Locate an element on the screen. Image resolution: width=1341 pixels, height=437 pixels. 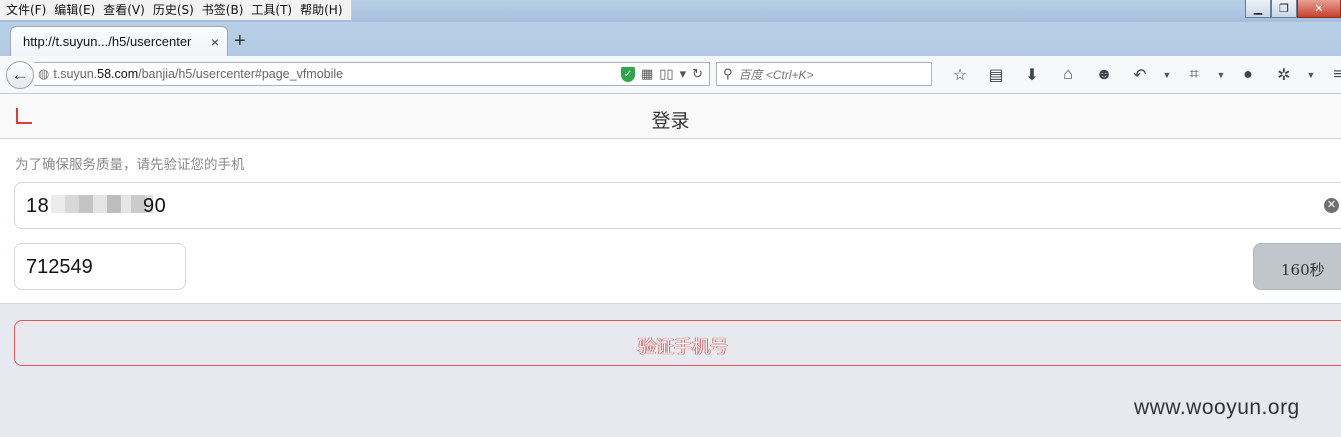
tab-usercenter: http://t.suyun.../h5/usercenter × is located at coordinates (119, 41).